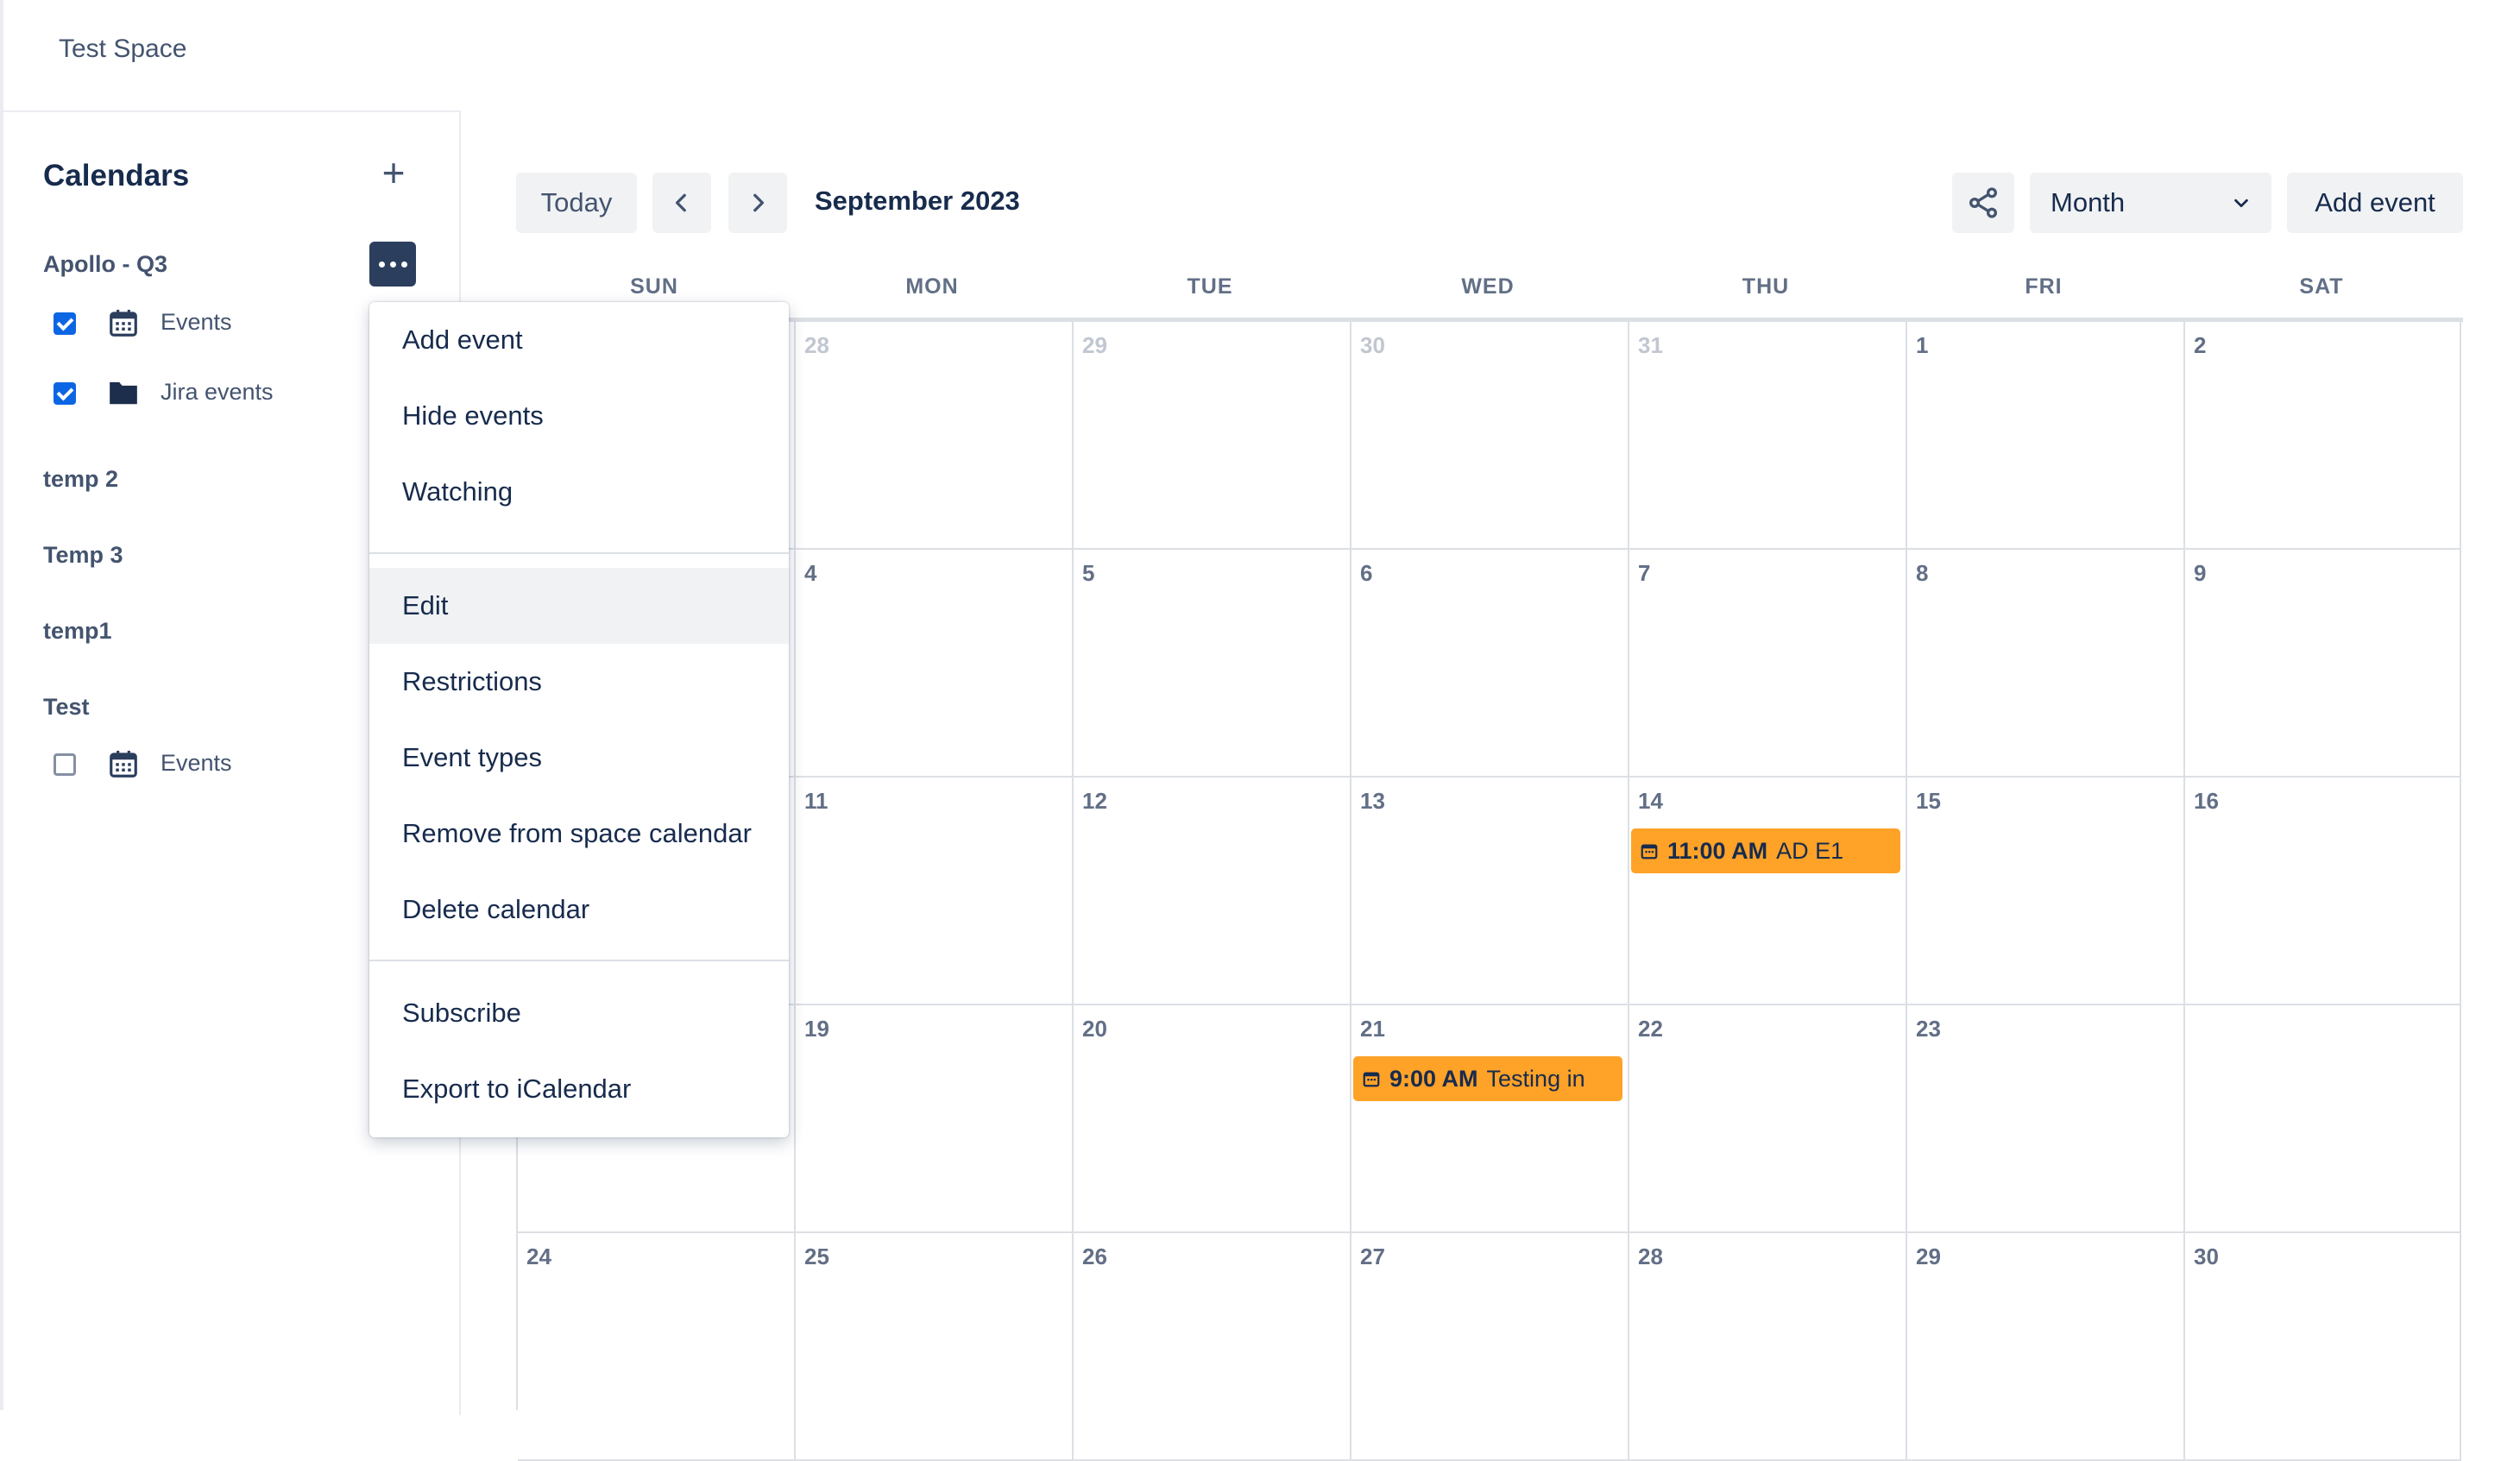  What do you see at coordinates (1213, 891) in the screenshot?
I see `day-cell: 12` at bounding box center [1213, 891].